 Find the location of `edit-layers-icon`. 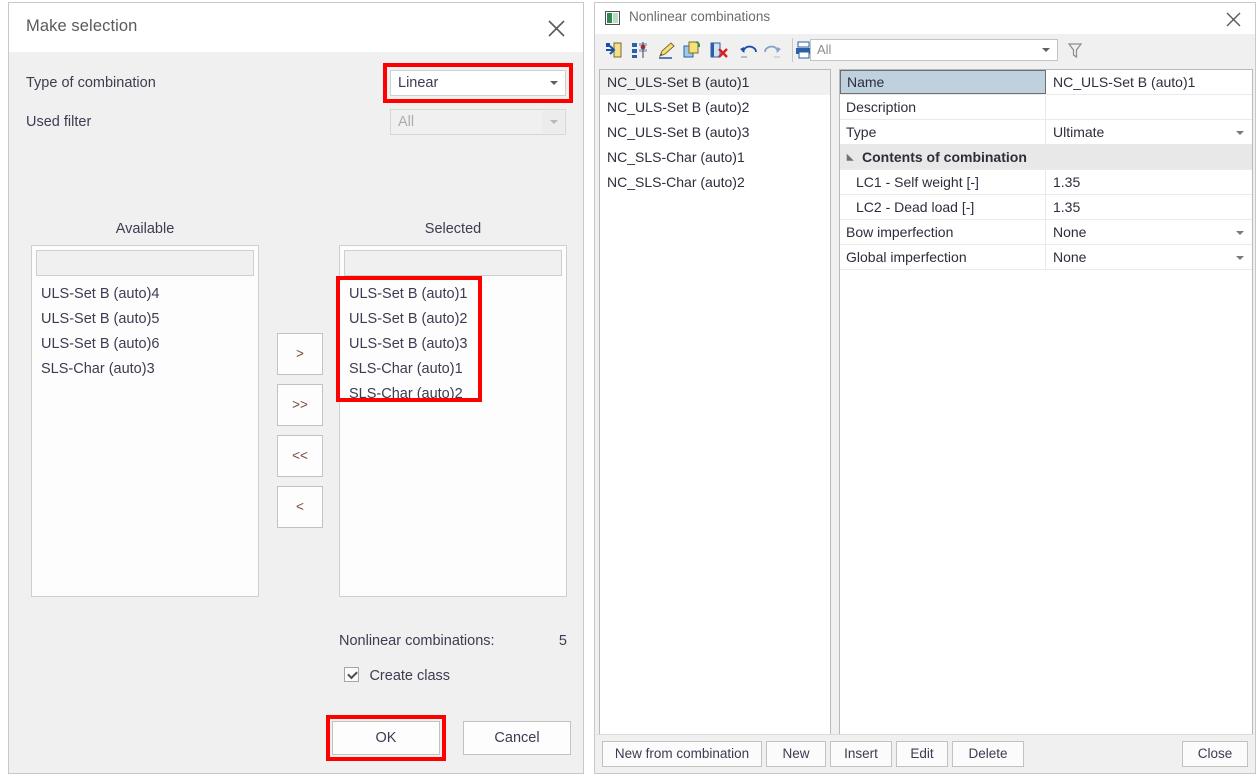

edit-layers-icon is located at coordinates (640, 50).